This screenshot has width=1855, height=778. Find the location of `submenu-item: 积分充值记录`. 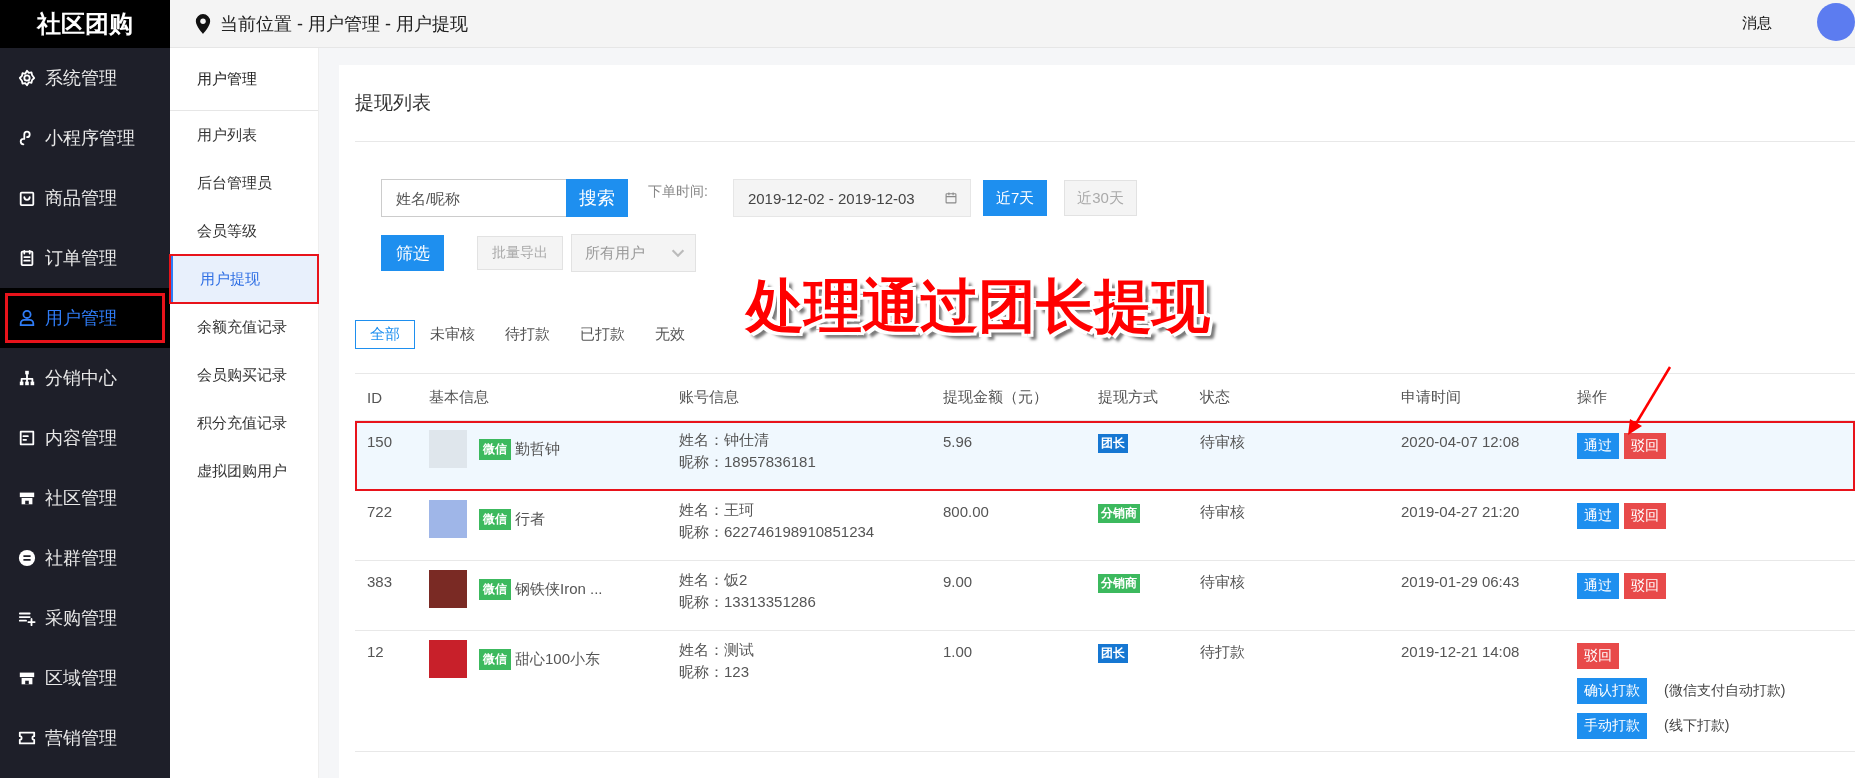

submenu-item: 积分充值记录 is located at coordinates (244, 423).